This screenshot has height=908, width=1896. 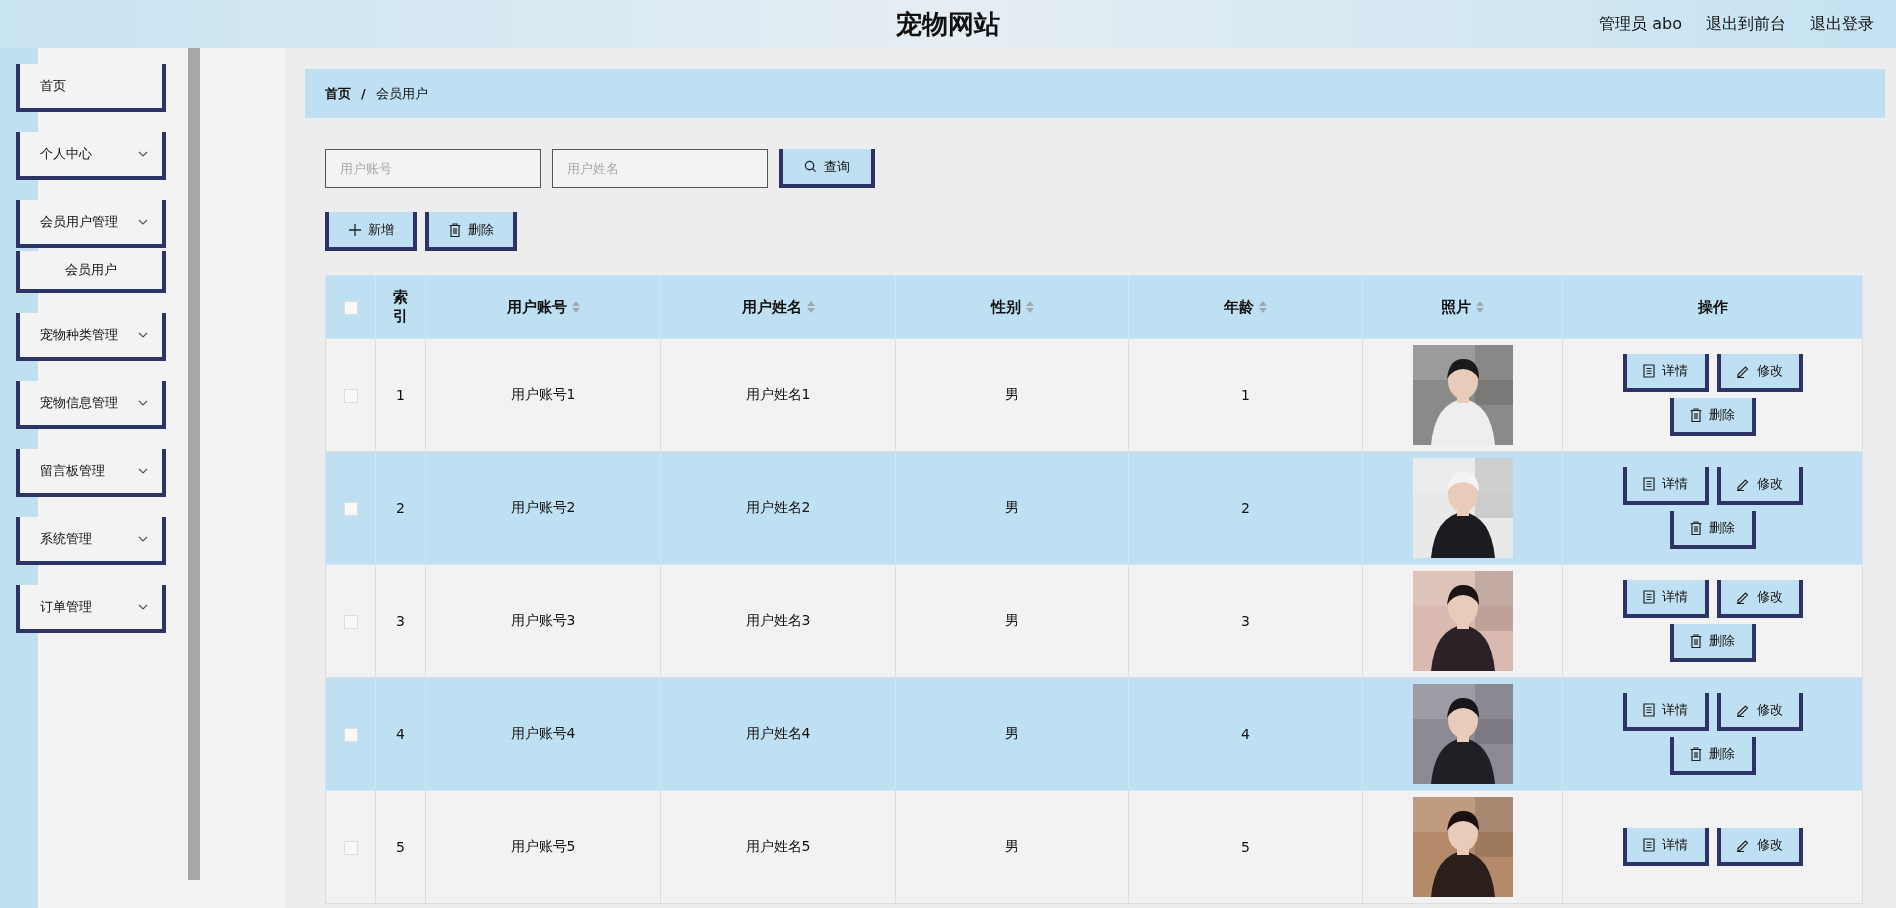 What do you see at coordinates (1456, 307) in the screenshot?
I see `column-header: 照片` at bounding box center [1456, 307].